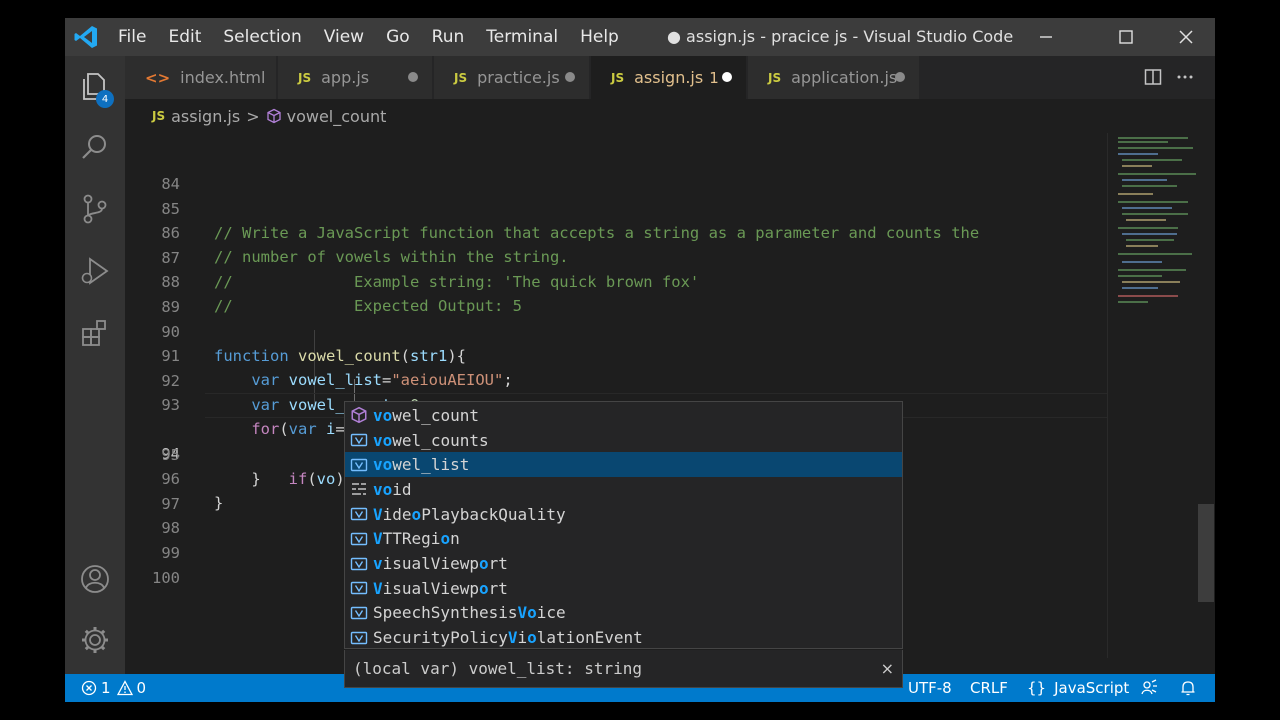 Image resolution: width=1280 pixels, height=720 pixels. What do you see at coordinates (623, 637) in the screenshot?
I see `suggestion-item: SecurityPolicyViolationEvent` at bounding box center [623, 637].